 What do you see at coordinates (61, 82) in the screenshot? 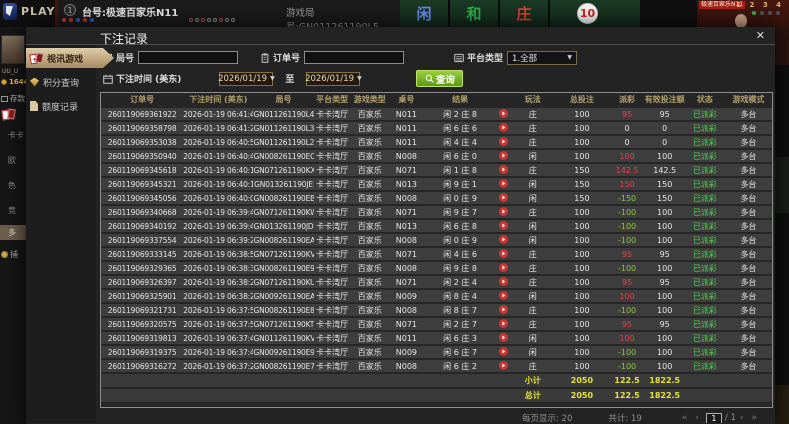
I see `sidebar-item-points-query: 积分查询` at bounding box center [61, 82].